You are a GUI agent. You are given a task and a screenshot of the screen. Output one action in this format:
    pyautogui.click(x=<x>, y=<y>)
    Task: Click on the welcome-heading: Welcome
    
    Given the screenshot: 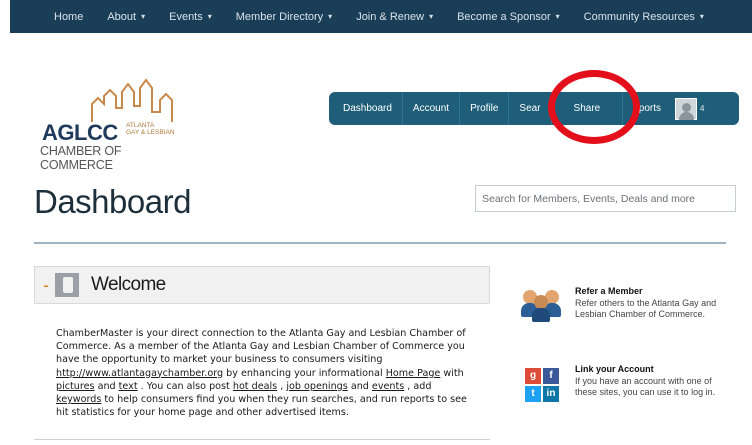 What is the action you would take?
    pyautogui.click(x=128, y=284)
    